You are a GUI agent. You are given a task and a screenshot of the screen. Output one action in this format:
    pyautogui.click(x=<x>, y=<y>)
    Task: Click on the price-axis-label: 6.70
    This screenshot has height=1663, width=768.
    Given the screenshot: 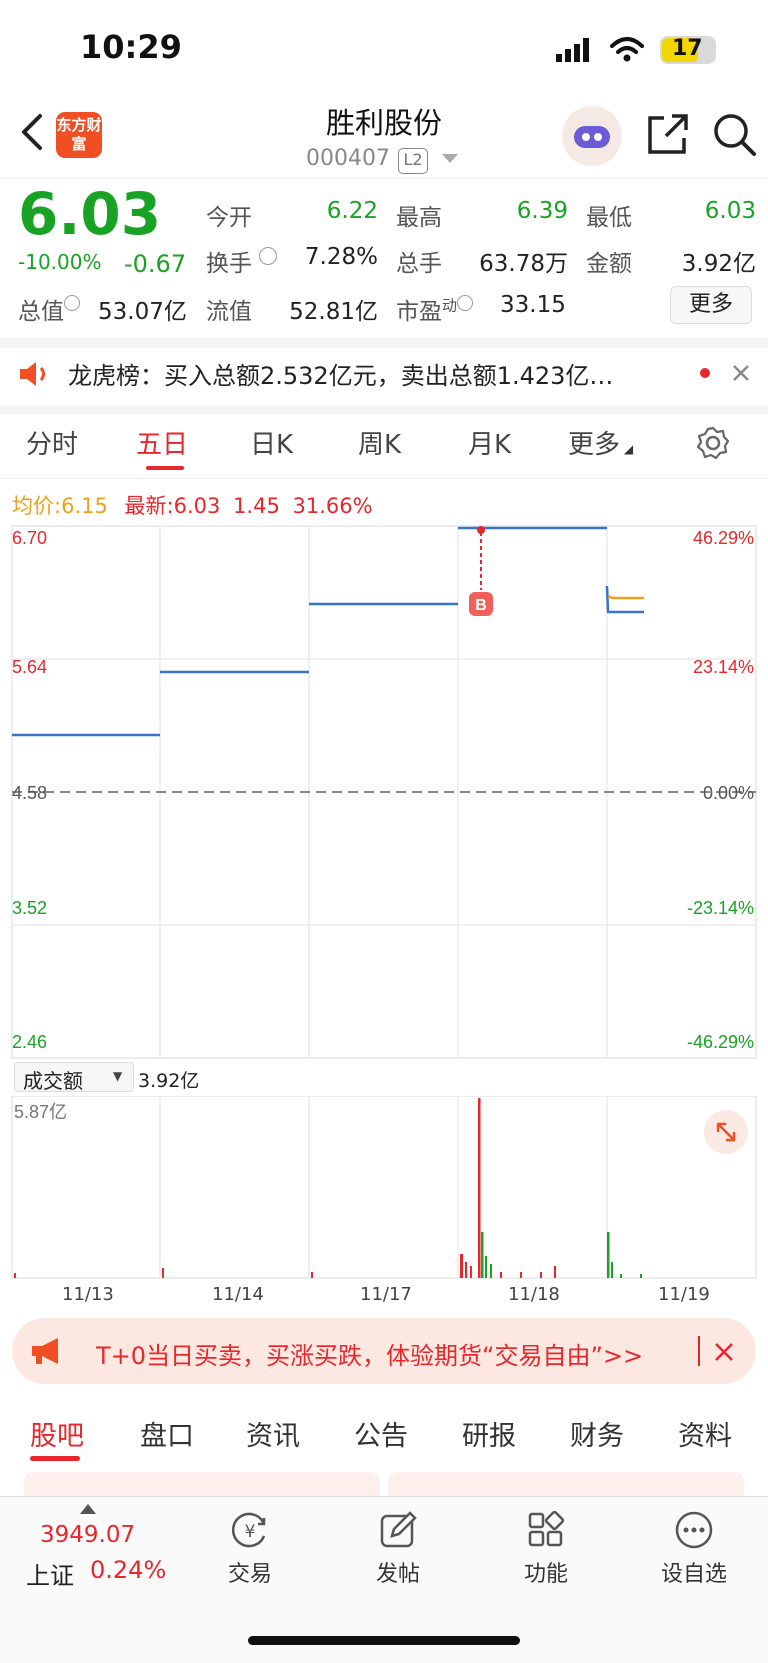 What is the action you would take?
    pyautogui.click(x=29, y=538)
    